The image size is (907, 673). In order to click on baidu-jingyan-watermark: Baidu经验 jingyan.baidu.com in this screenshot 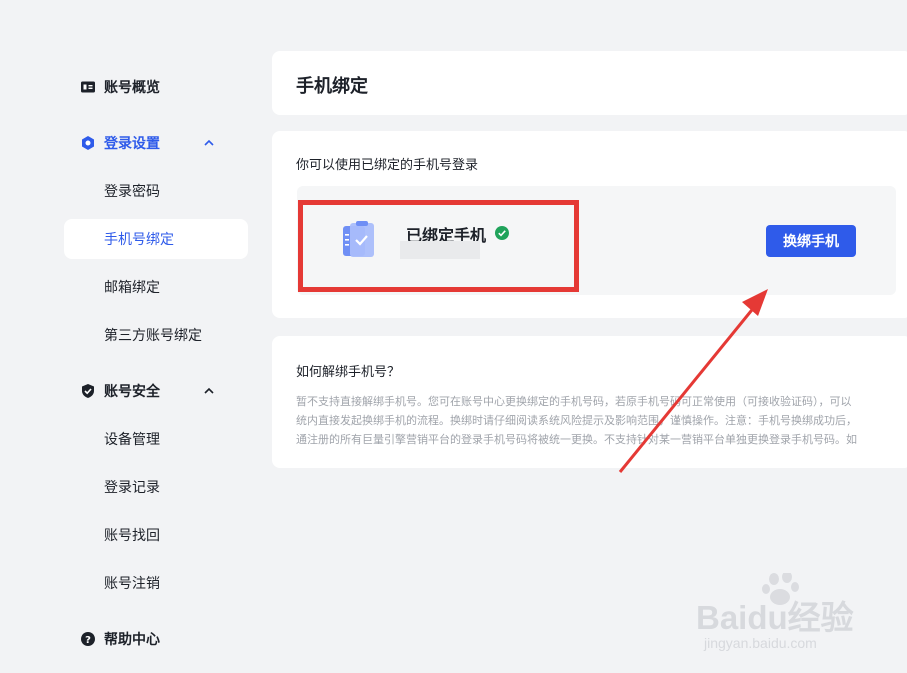, I will do `click(779, 618)`.